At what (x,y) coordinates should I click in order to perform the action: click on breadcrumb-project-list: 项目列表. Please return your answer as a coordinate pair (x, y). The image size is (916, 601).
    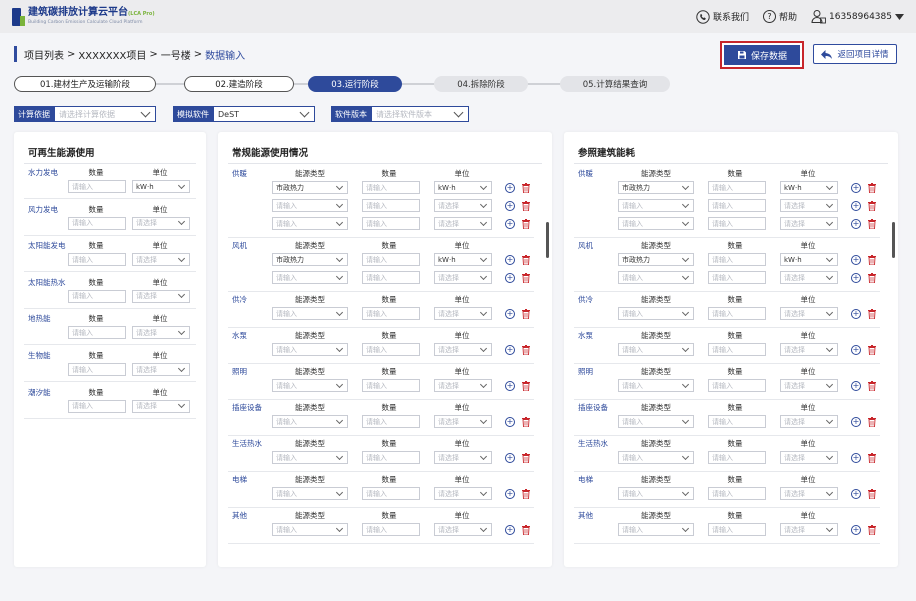
    Looking at the image, I should click on (44, 54).